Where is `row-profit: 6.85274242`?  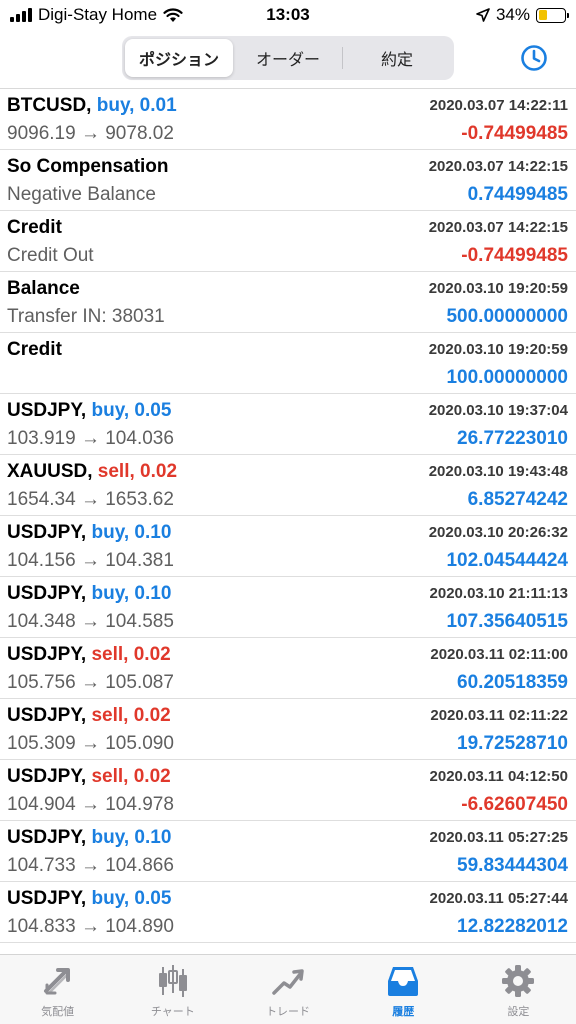
row-profit: 6.85274242 is located at coordinates (517, 499).